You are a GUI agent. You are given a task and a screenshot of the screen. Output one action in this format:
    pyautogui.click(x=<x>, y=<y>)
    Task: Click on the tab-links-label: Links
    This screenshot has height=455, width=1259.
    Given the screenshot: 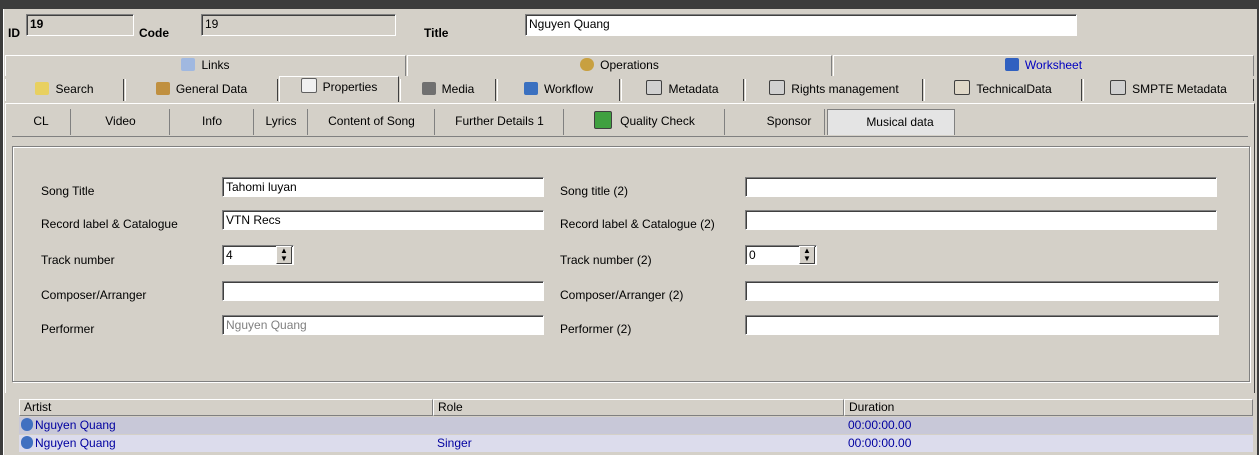 What is the action you would take?
    pyautogui.click(x=215, y=65)
    